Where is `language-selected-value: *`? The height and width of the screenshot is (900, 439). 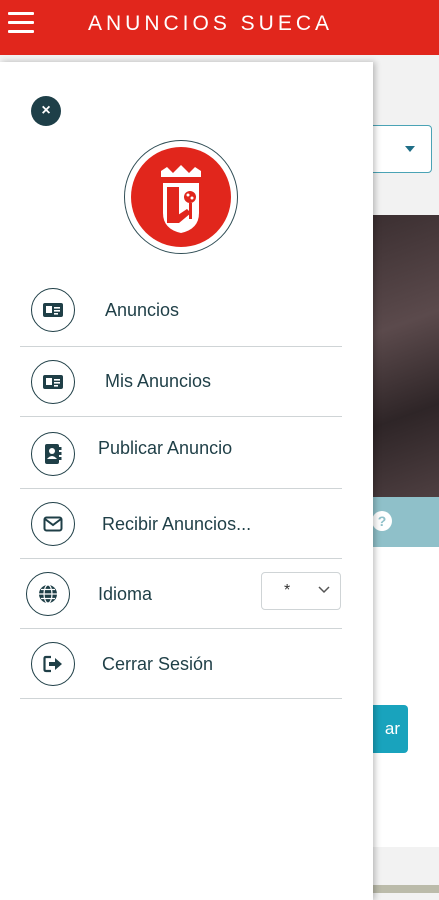 language-selected-value: * is located at coordinates (287, 590).